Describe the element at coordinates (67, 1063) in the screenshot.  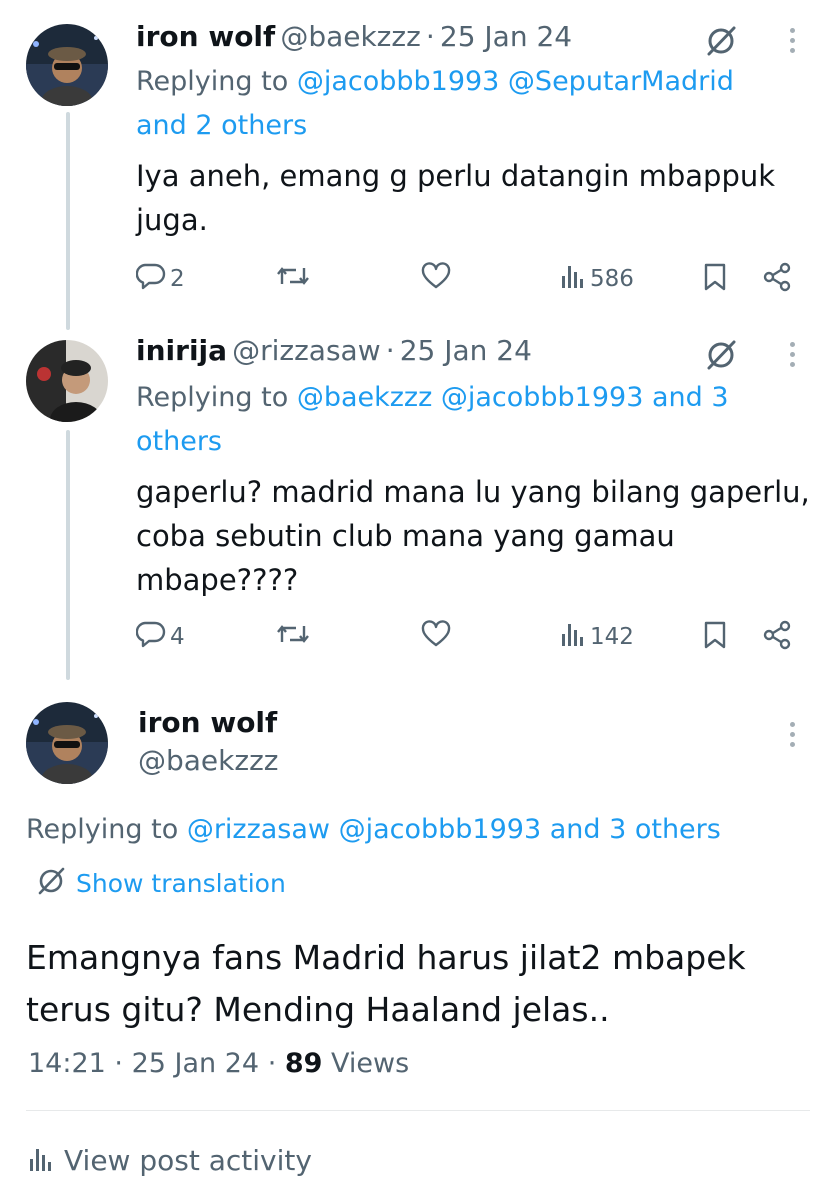
I see `post-time: 14:21` at that location.